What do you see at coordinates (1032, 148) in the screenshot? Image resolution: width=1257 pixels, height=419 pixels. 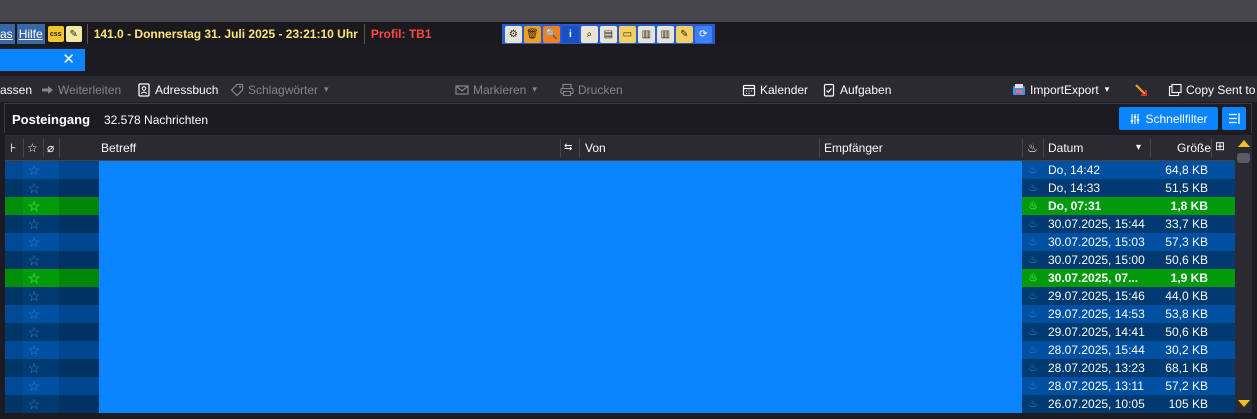 I see `junk-column-icon: ♨` at bounding box center [1032, 148].